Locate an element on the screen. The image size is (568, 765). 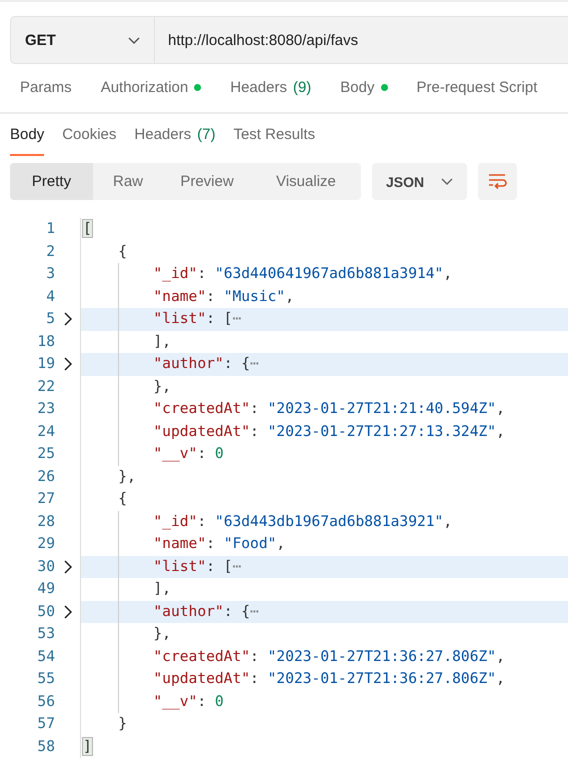
view-mode-tab: Raw is located at coordinates (128, 181).